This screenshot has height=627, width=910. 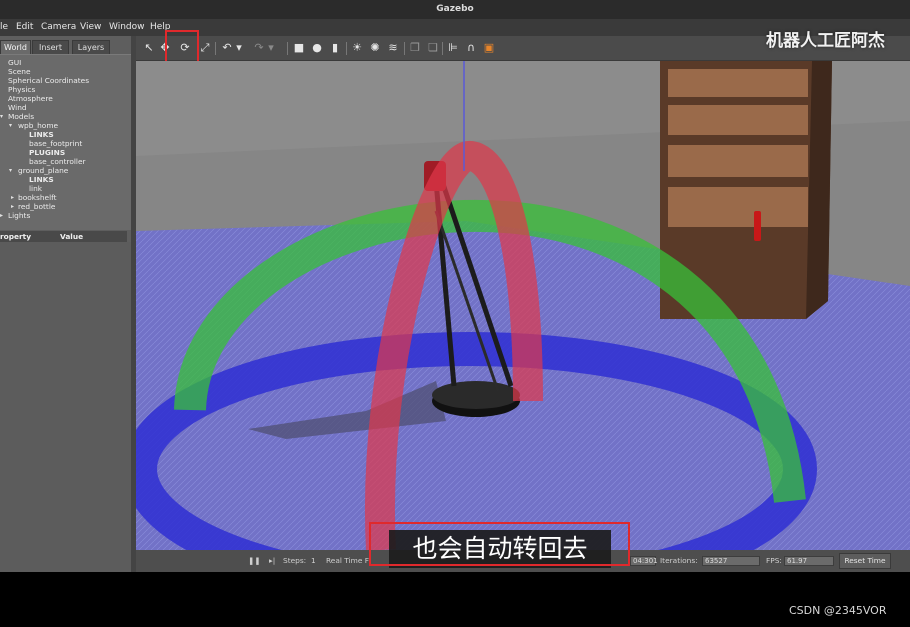 What do you see at coordinates (295, 560) in the screenshot?
I see `steps-label: Steps:` at bounding box center [295, 560].